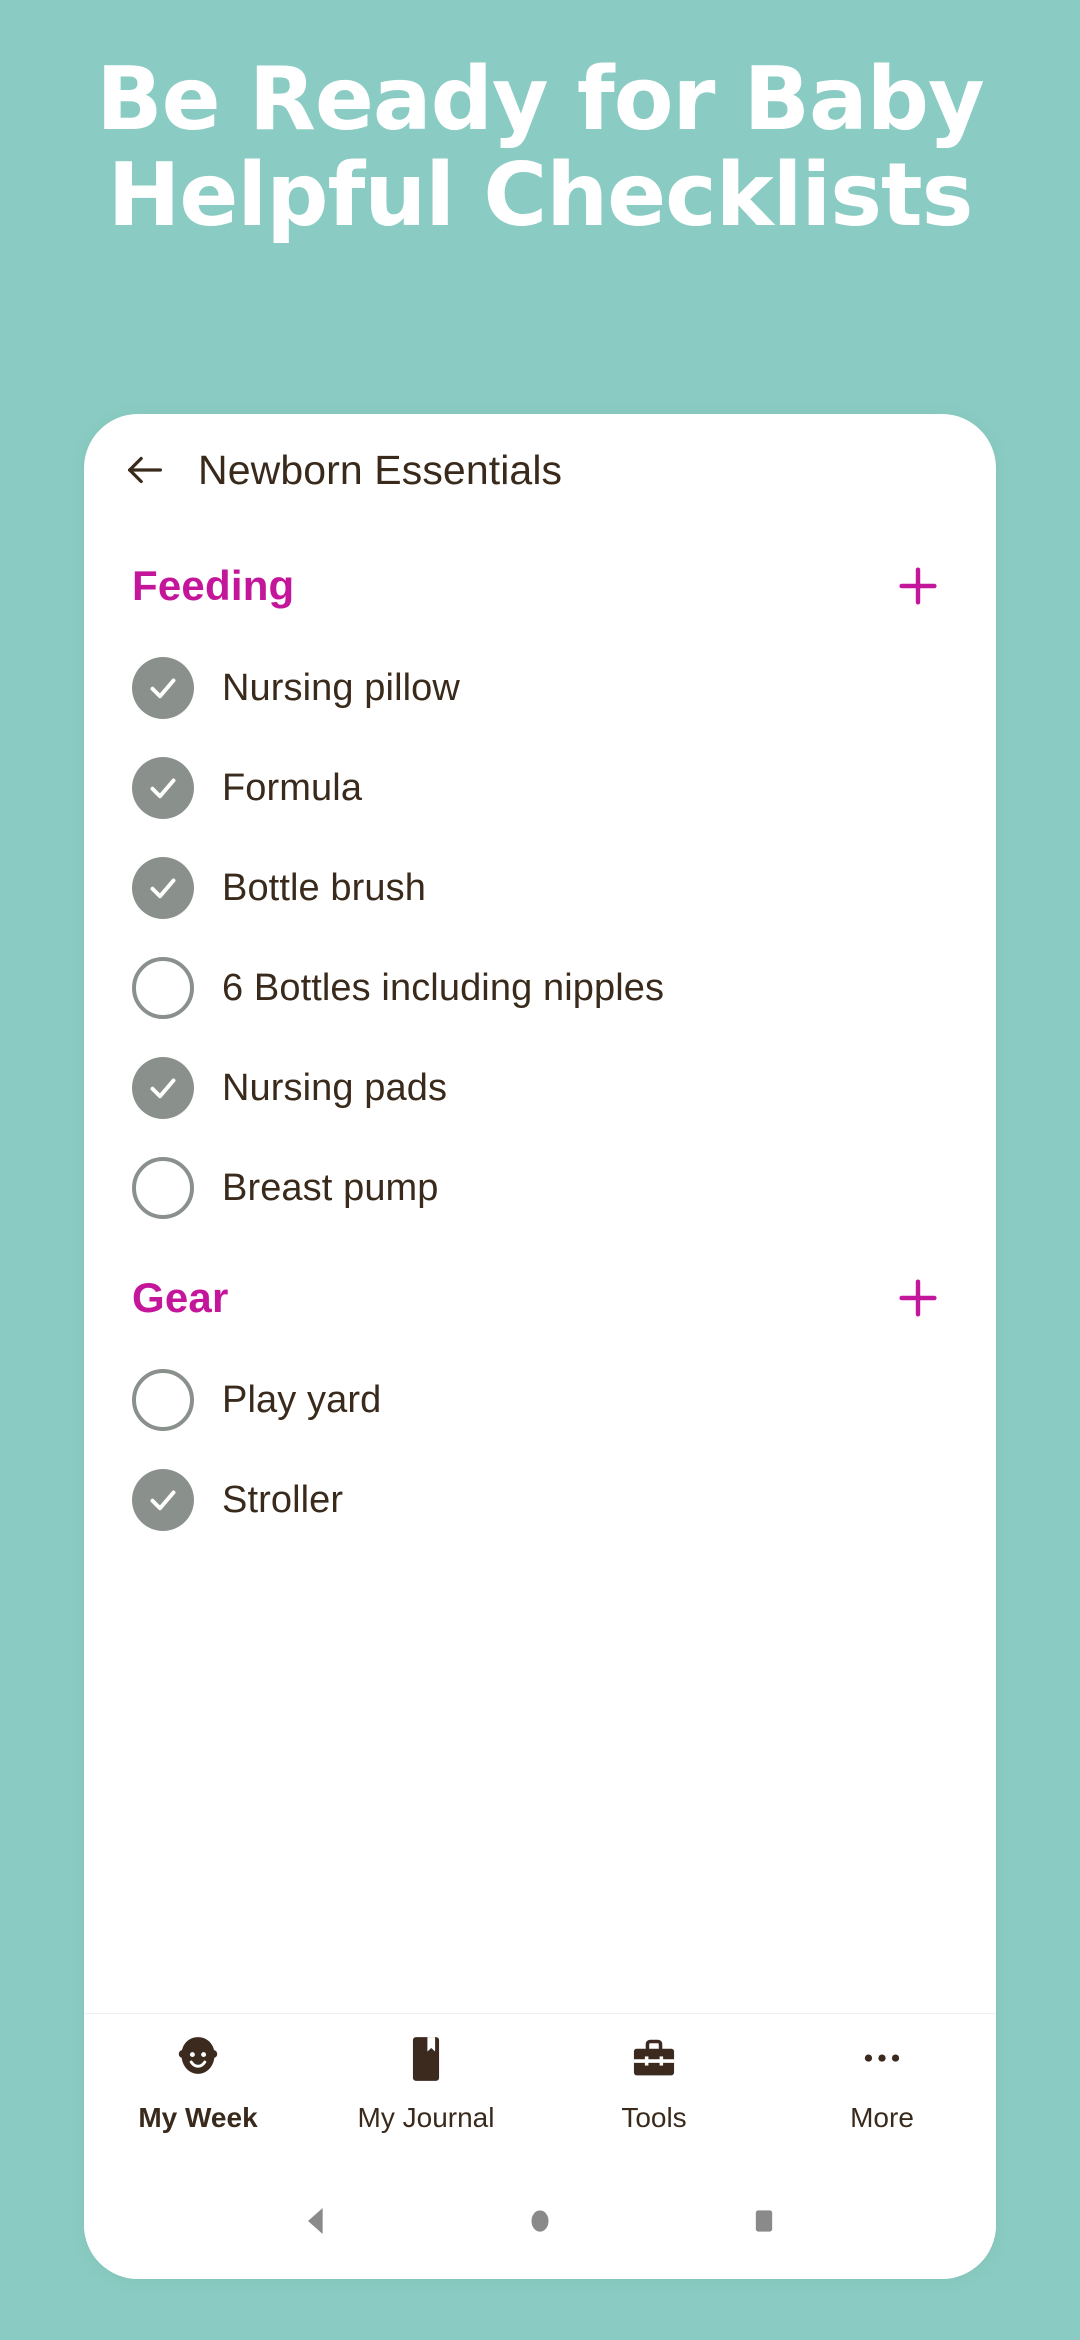  Describe the element at coordinates (540, 788) in the screenshot. I see `checklist-item: Formula` at that location.